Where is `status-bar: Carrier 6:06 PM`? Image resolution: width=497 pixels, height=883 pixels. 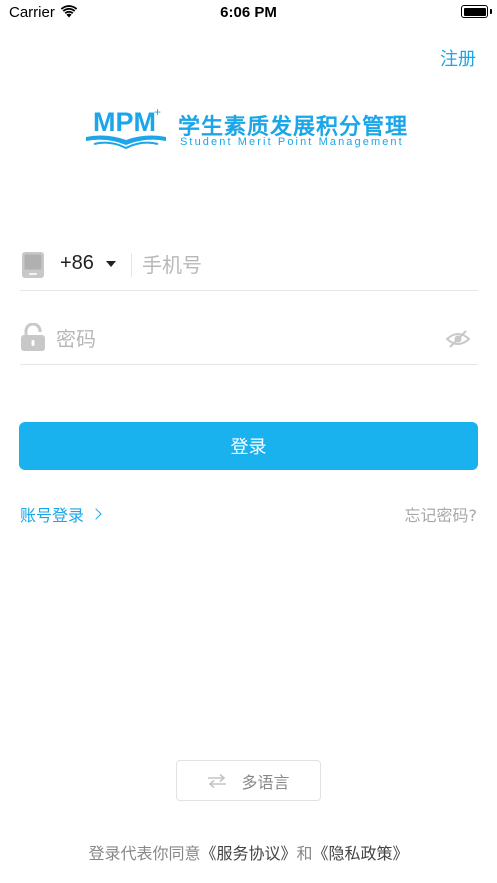 status-bar: Carrier 6:06 PM is located at coordinates (248, 14).